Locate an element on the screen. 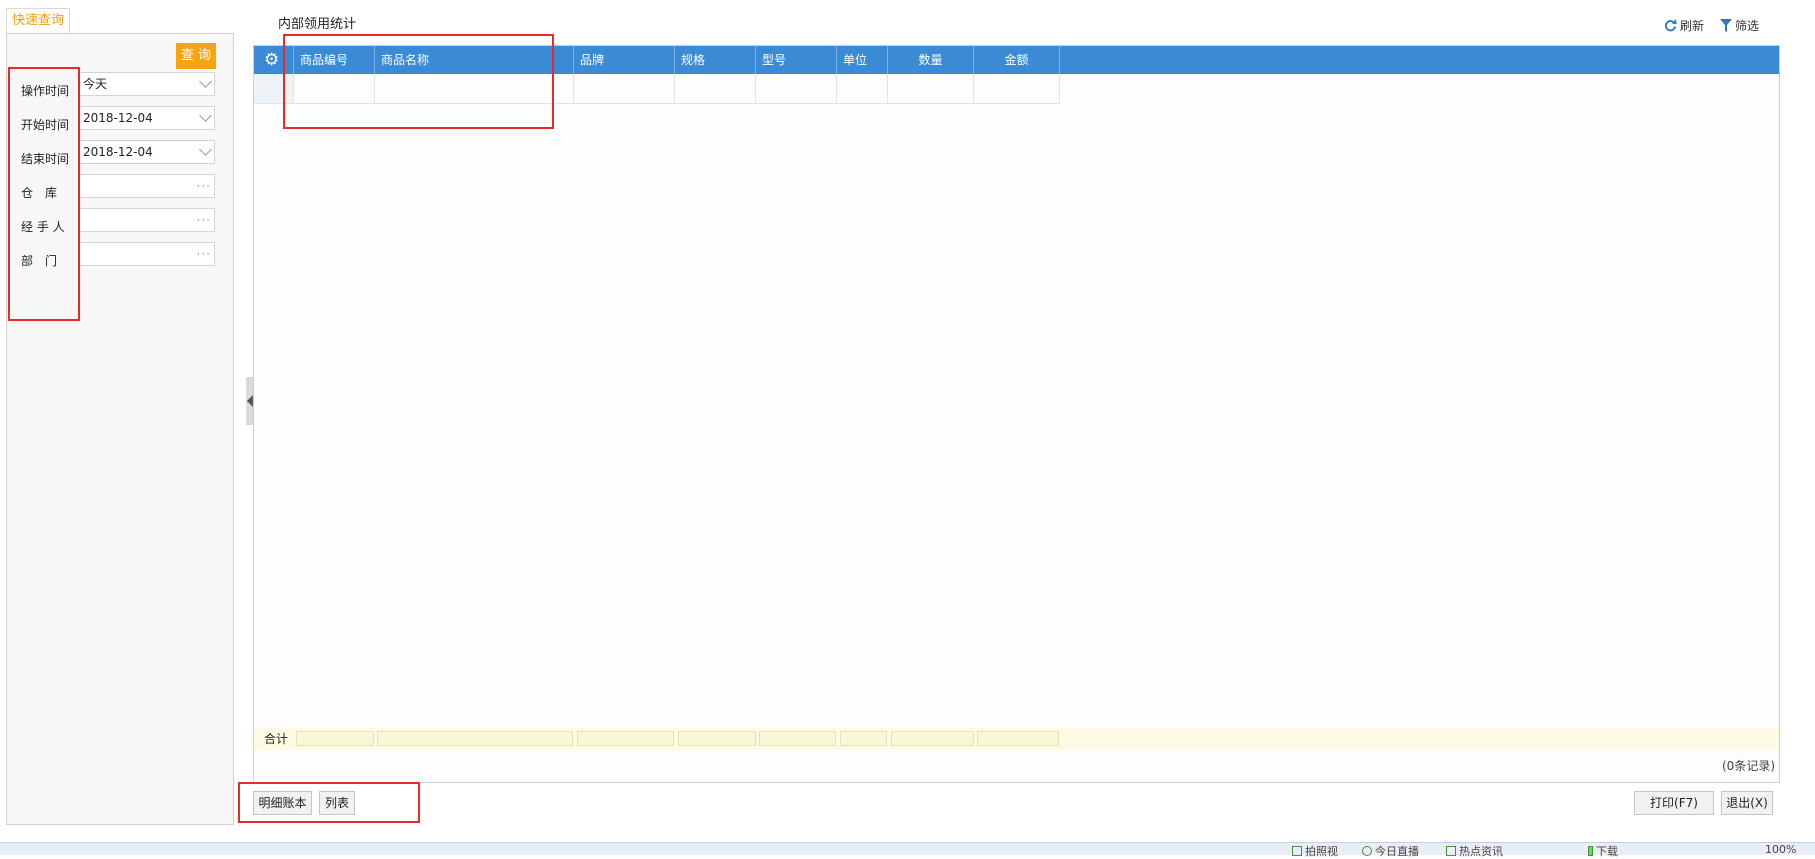 This screenshot has height=859, width=1815. tab-quick-query: 快速查询 is located at coordinates (38, 20).